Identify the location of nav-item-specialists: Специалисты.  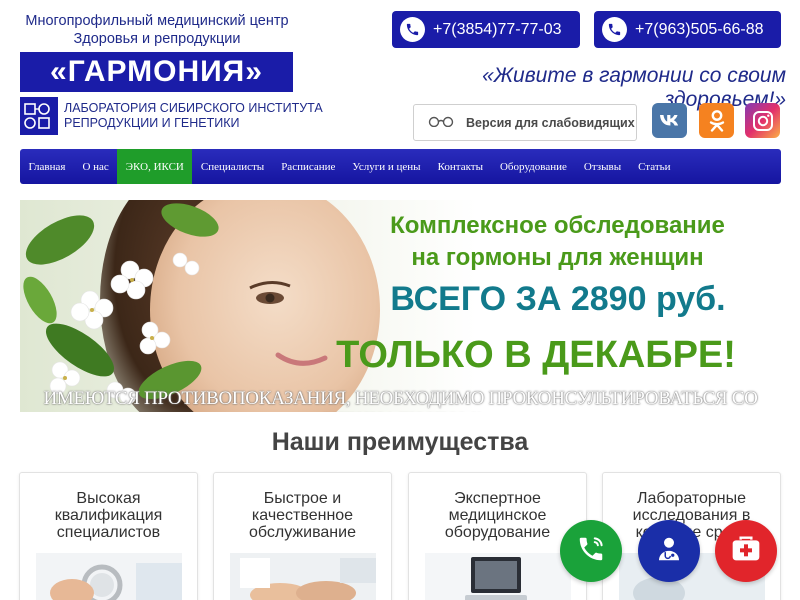
(232, 166).